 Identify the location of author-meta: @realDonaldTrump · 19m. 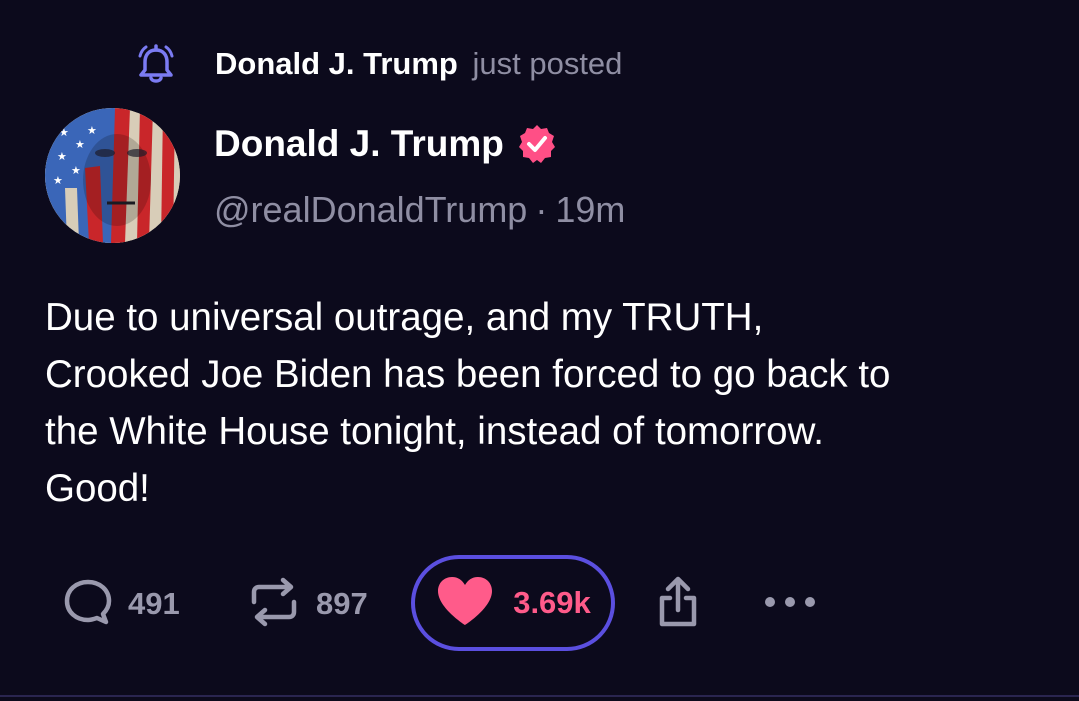
(419, 210).